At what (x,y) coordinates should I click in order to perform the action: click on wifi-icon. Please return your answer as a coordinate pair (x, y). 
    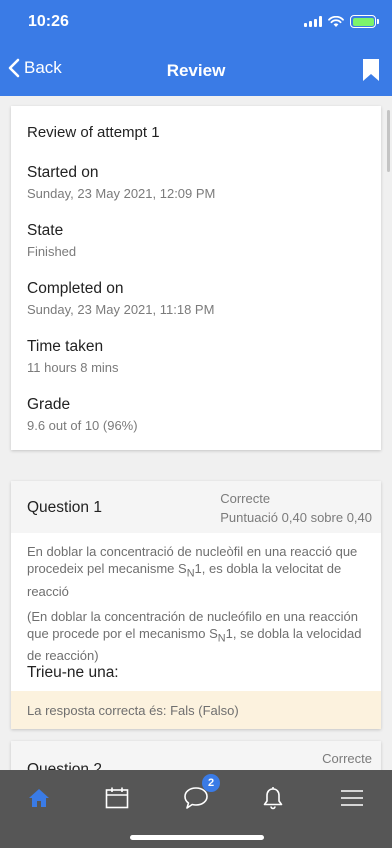
    Looking at the image, I should click on (336, 21).